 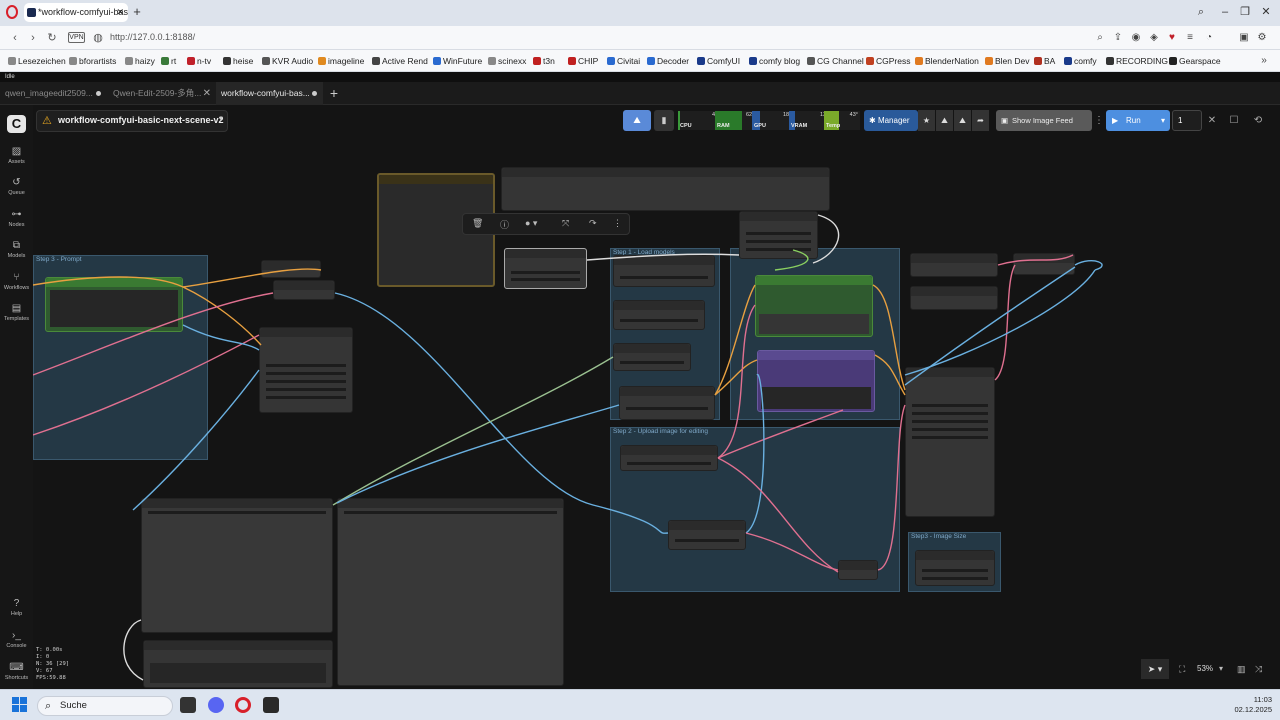 What do you see at coordinates (1044, 61) in the screenshot?
I see `bookmark-item: BA` at bounding box center [1044, 61].